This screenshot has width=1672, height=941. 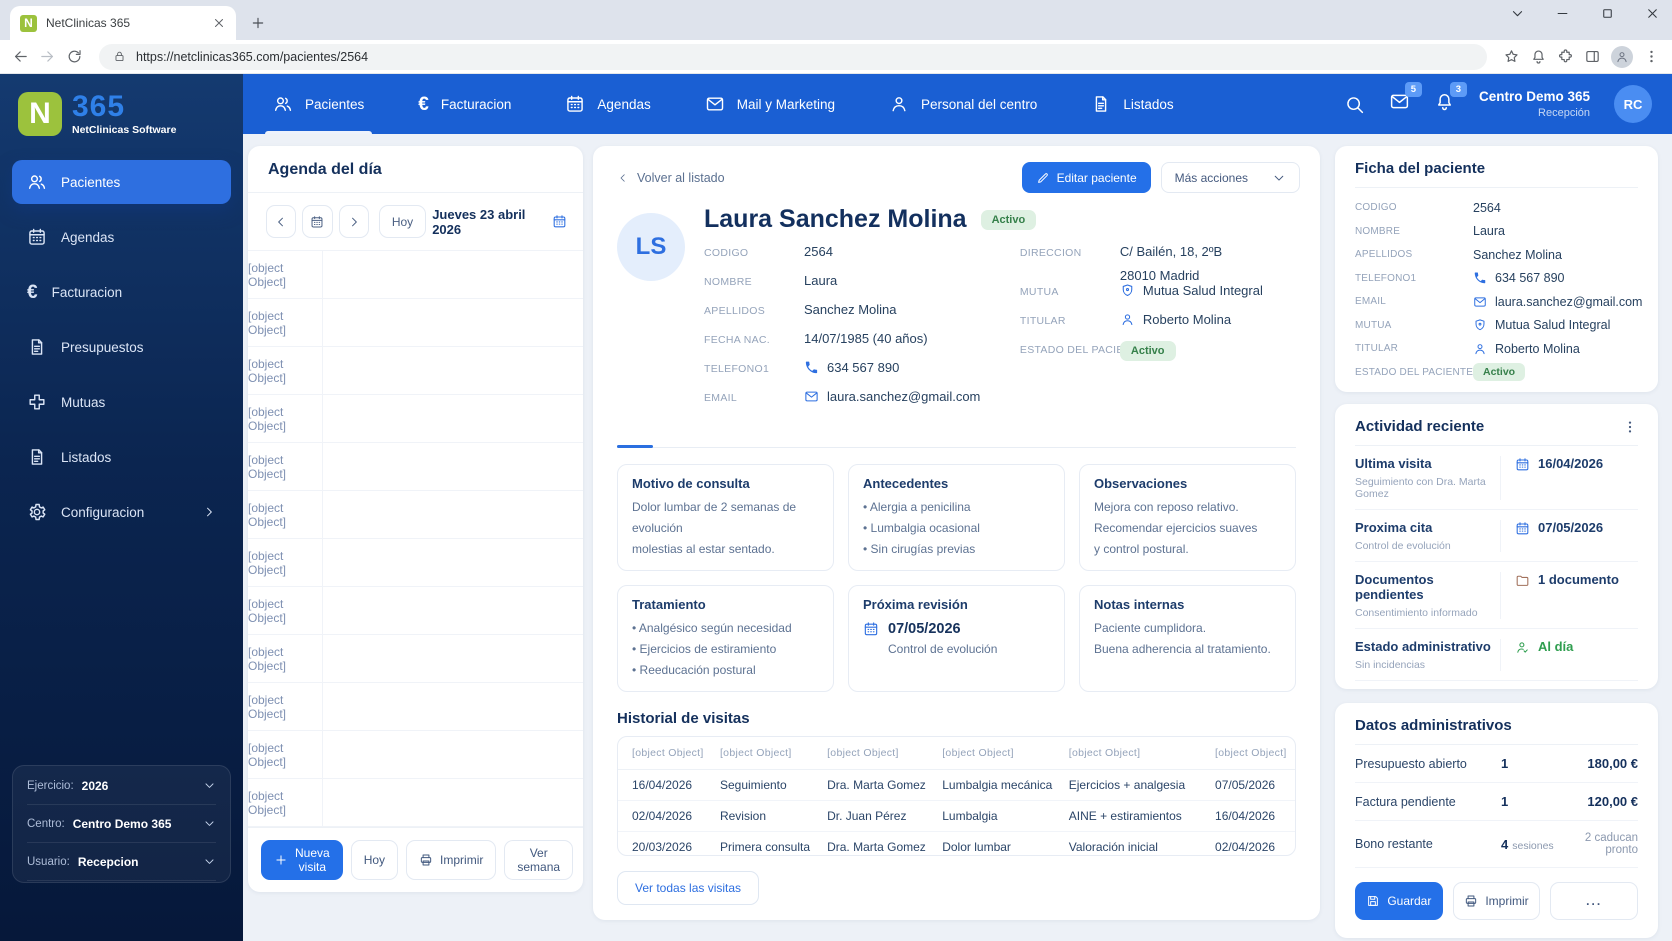 What do you see at coordinates (1578, 579) in the screenshot?
I see `activity-value: 1 documento` at bounding box center [1578, 579].